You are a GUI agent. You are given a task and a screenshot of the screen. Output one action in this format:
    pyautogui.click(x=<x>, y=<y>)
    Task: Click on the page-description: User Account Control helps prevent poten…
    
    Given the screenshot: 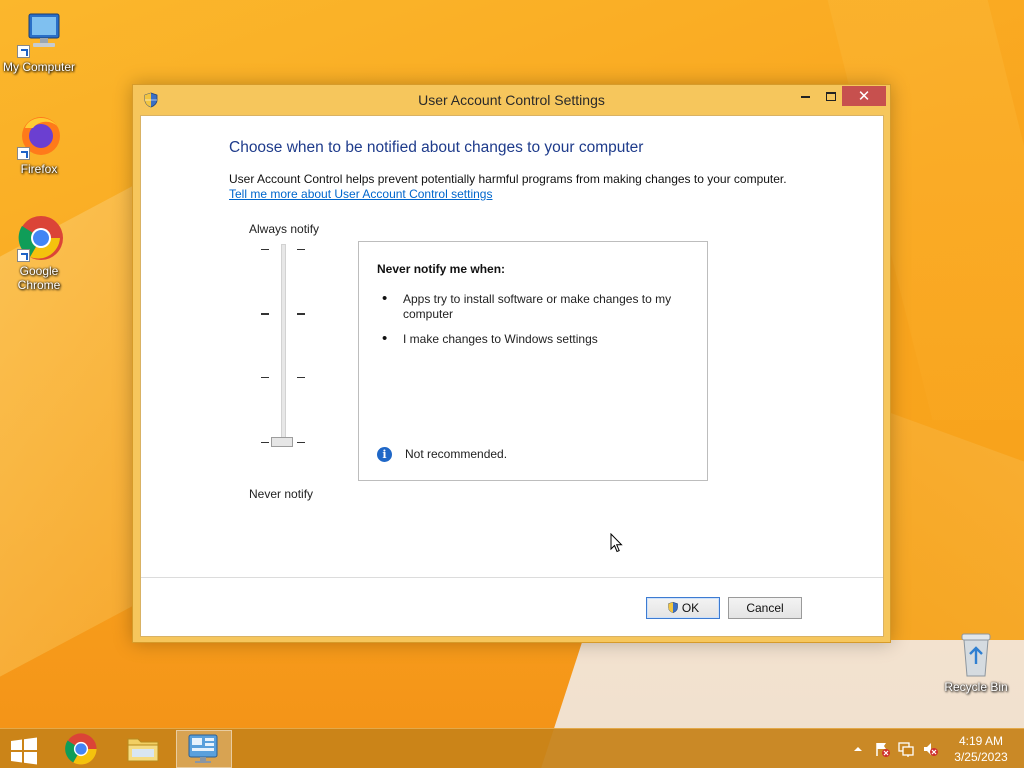 What is the action you would take?
    pyautogui.click(x=508, y=179)
    